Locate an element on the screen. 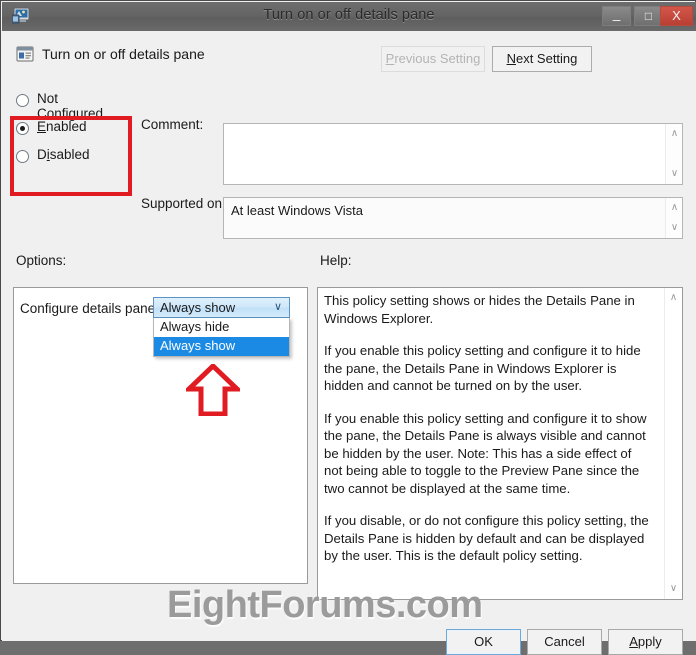 Image resolution: width=696 pixels, height=655 pixels. ok-button: OK is located at coordinates (483, 642).